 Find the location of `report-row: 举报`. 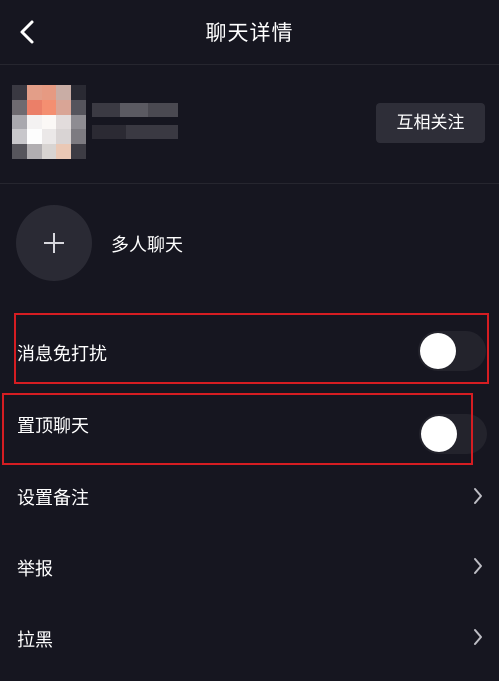

report-row: 举报 is located at coordinates (249, 566).